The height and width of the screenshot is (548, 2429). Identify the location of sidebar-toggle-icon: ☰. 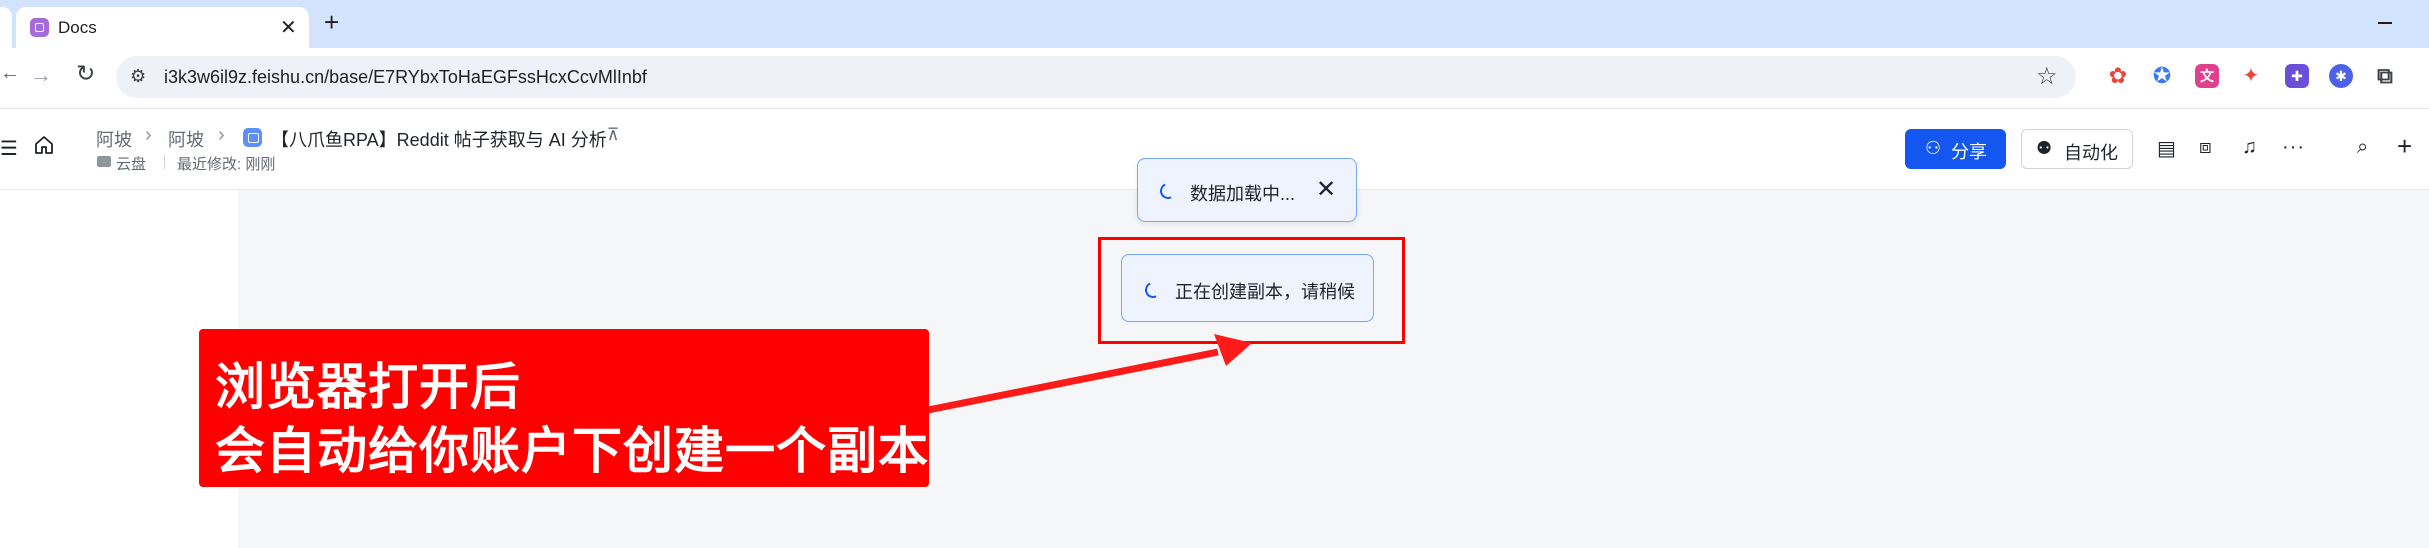
(9, 148).